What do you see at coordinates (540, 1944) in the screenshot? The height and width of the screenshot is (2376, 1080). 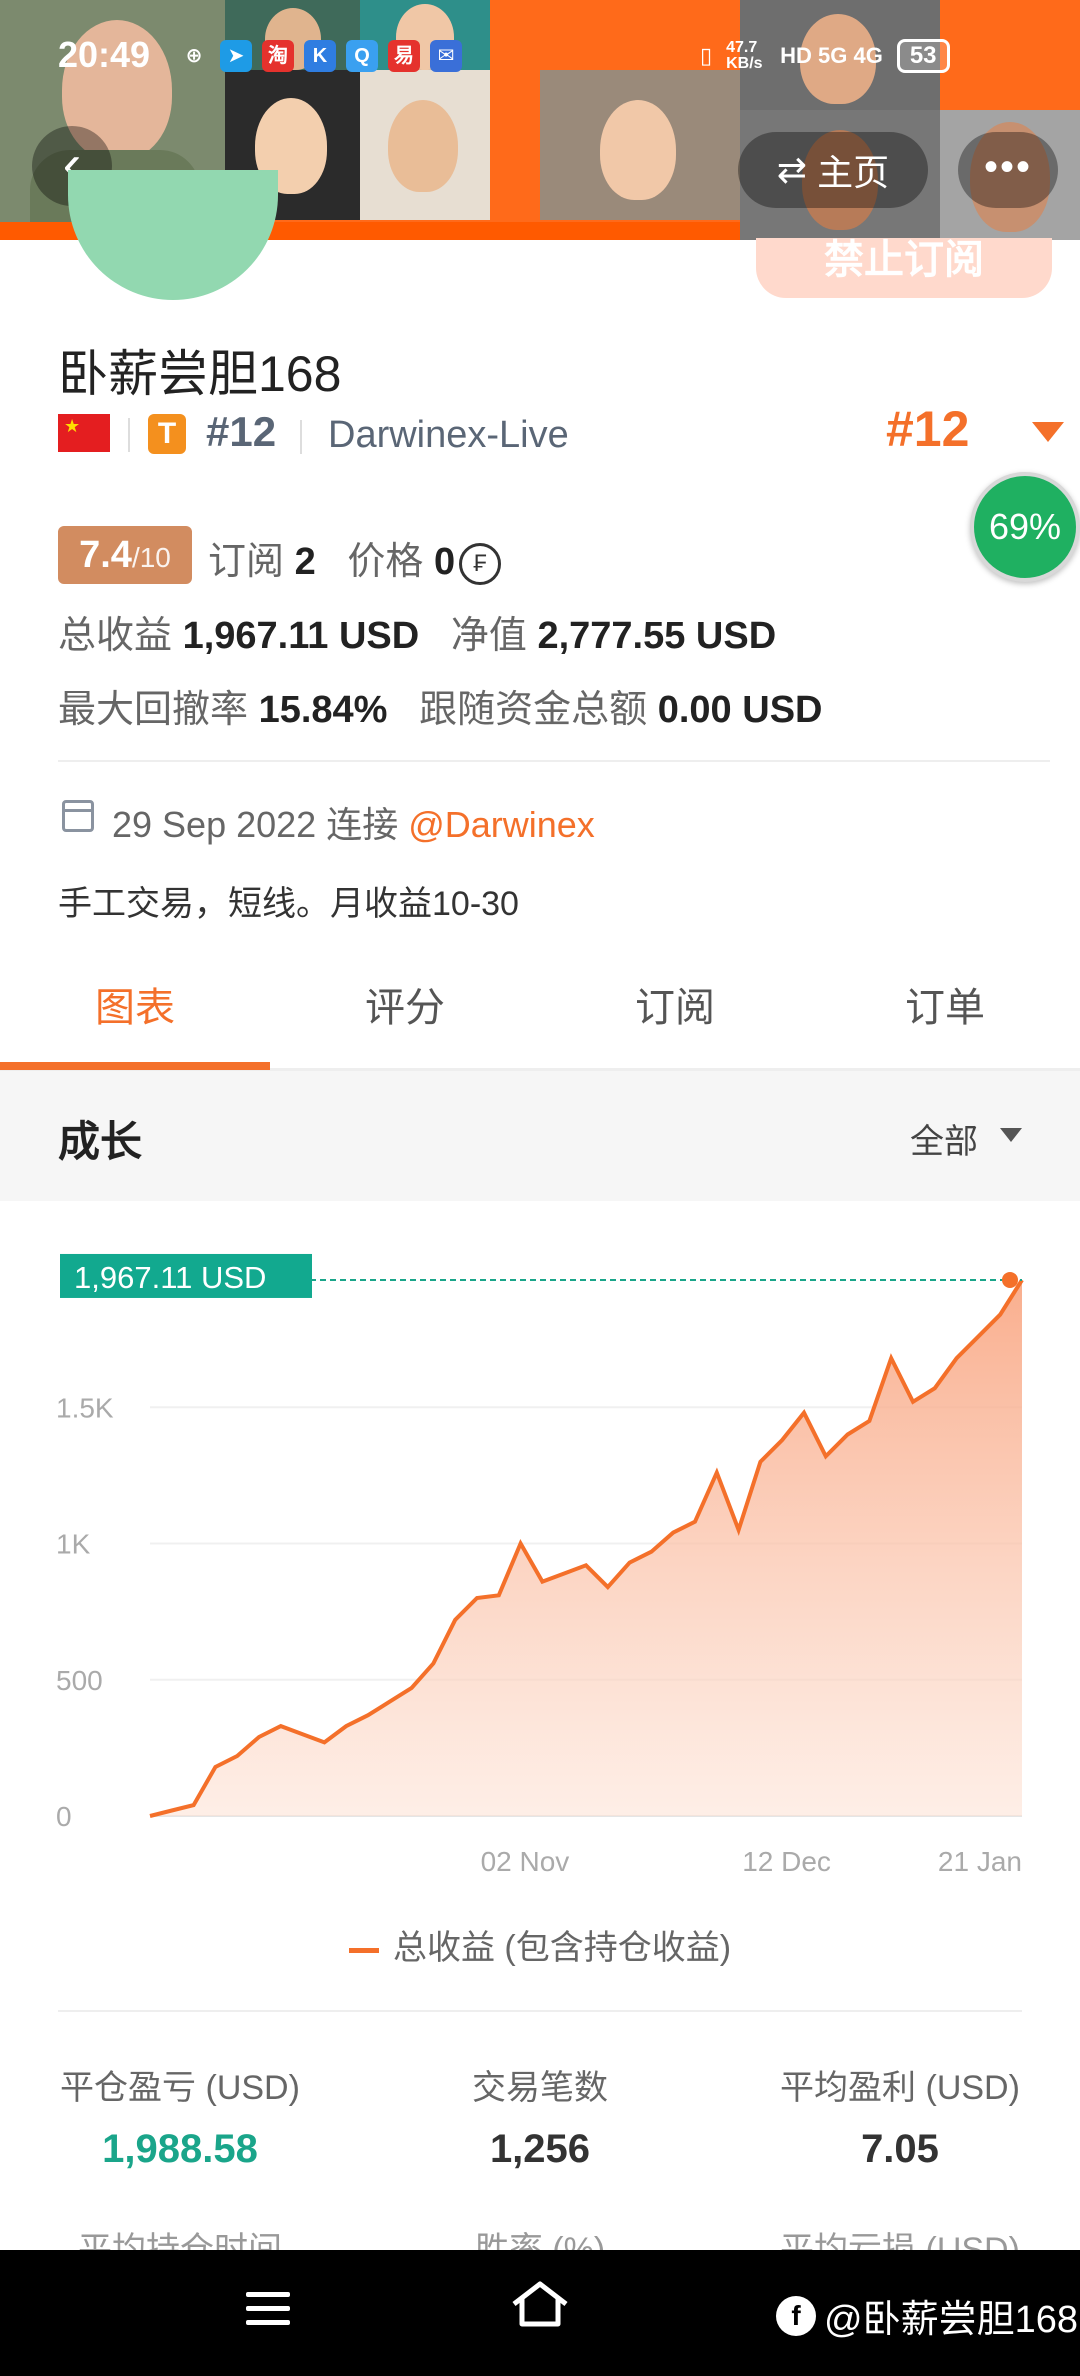 I see `chart-legend: 总收益 (包含持仓收益)` at bounding box center [540, 1944].